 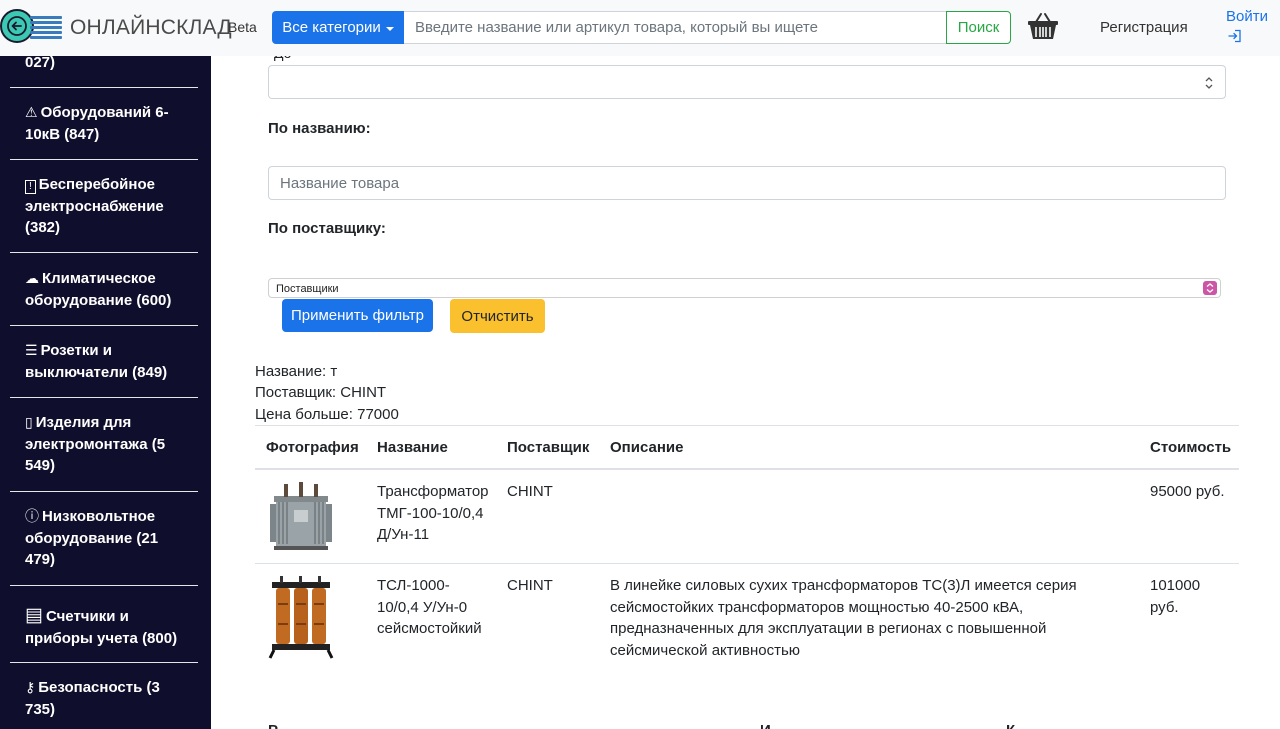 What do you see at coordinates (497, 316) in the screenshot?
I see `clear-filter-button: Отчистить` at bounding box center [497, 316].